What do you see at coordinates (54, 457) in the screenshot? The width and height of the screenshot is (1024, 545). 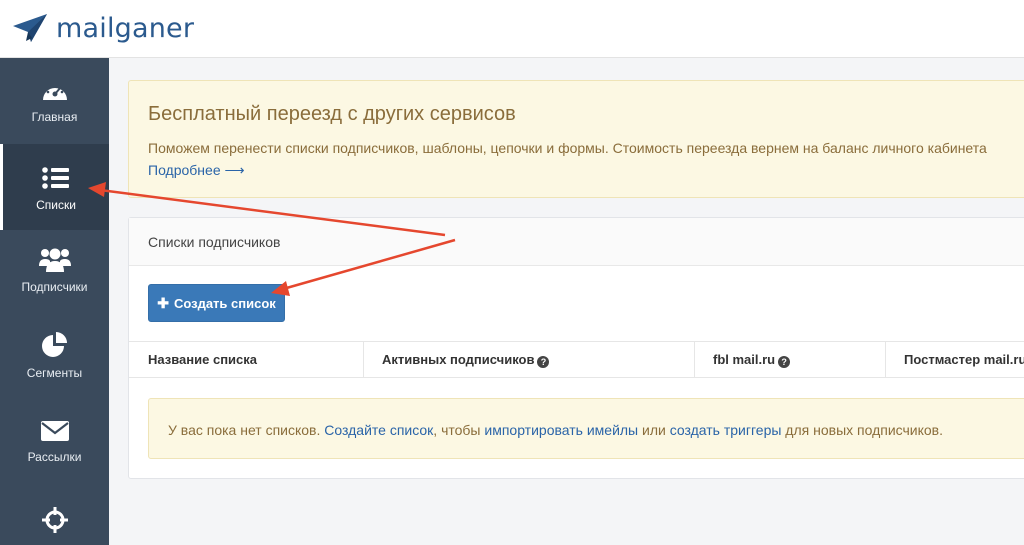 I see `sidebar-item-label: Рассылки` at bounding box center [54, 457].